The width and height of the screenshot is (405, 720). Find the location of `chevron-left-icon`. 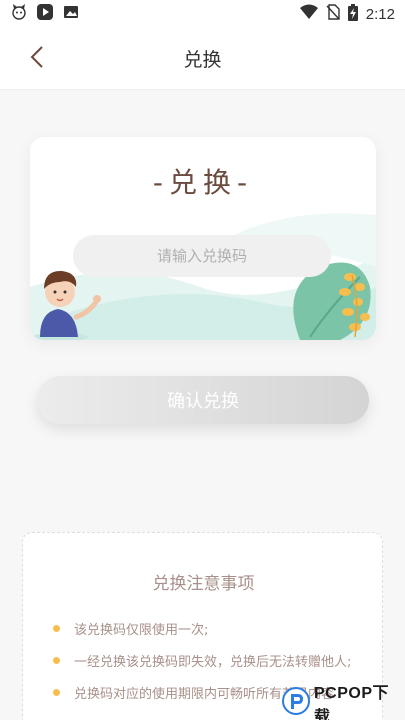

chevron-left-icon is located at coordinates (37, 59).